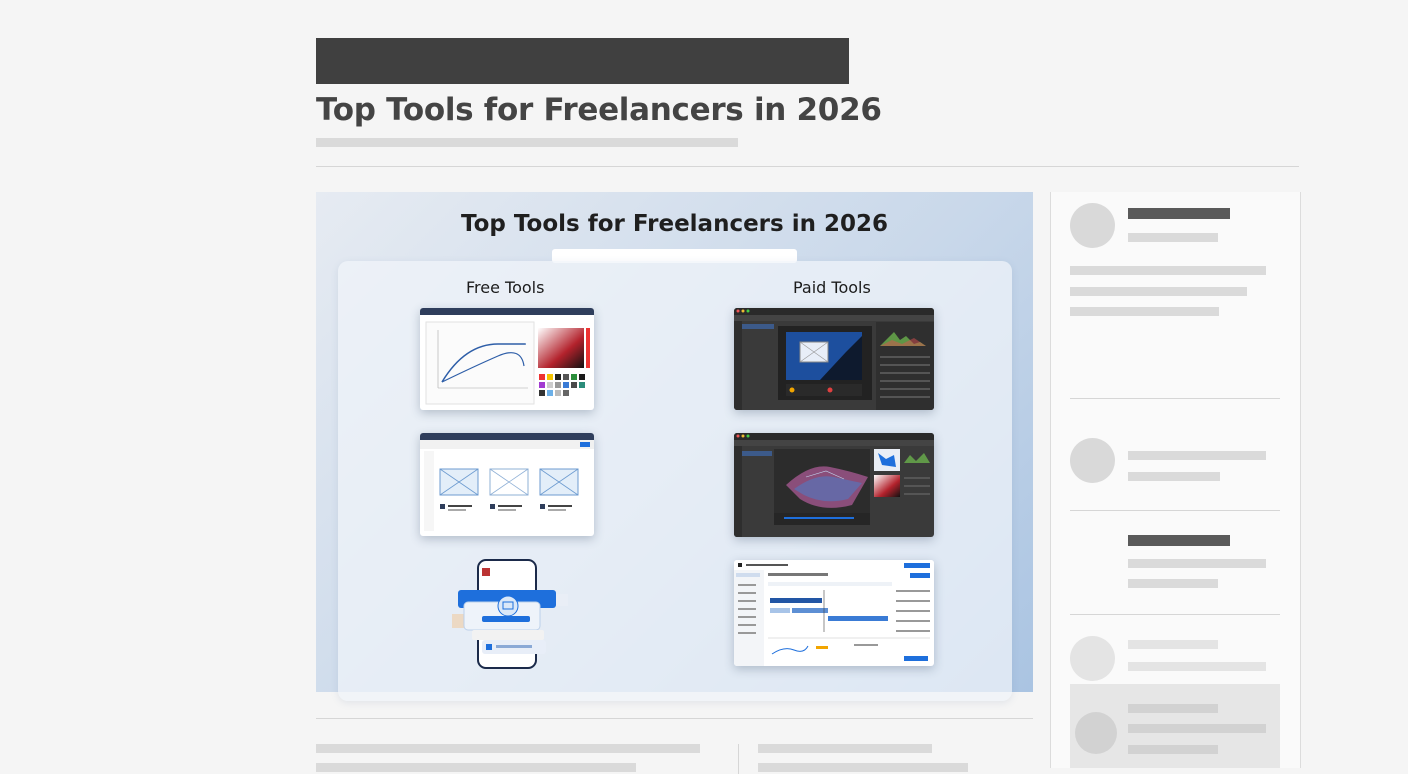 Image resolution: width=1408 pixels, height=774 pixels. Describe the element at coordinates (599, 110) in the screenshot. I see `page-title: Top Tools for Freelancers in 2026` at that location.